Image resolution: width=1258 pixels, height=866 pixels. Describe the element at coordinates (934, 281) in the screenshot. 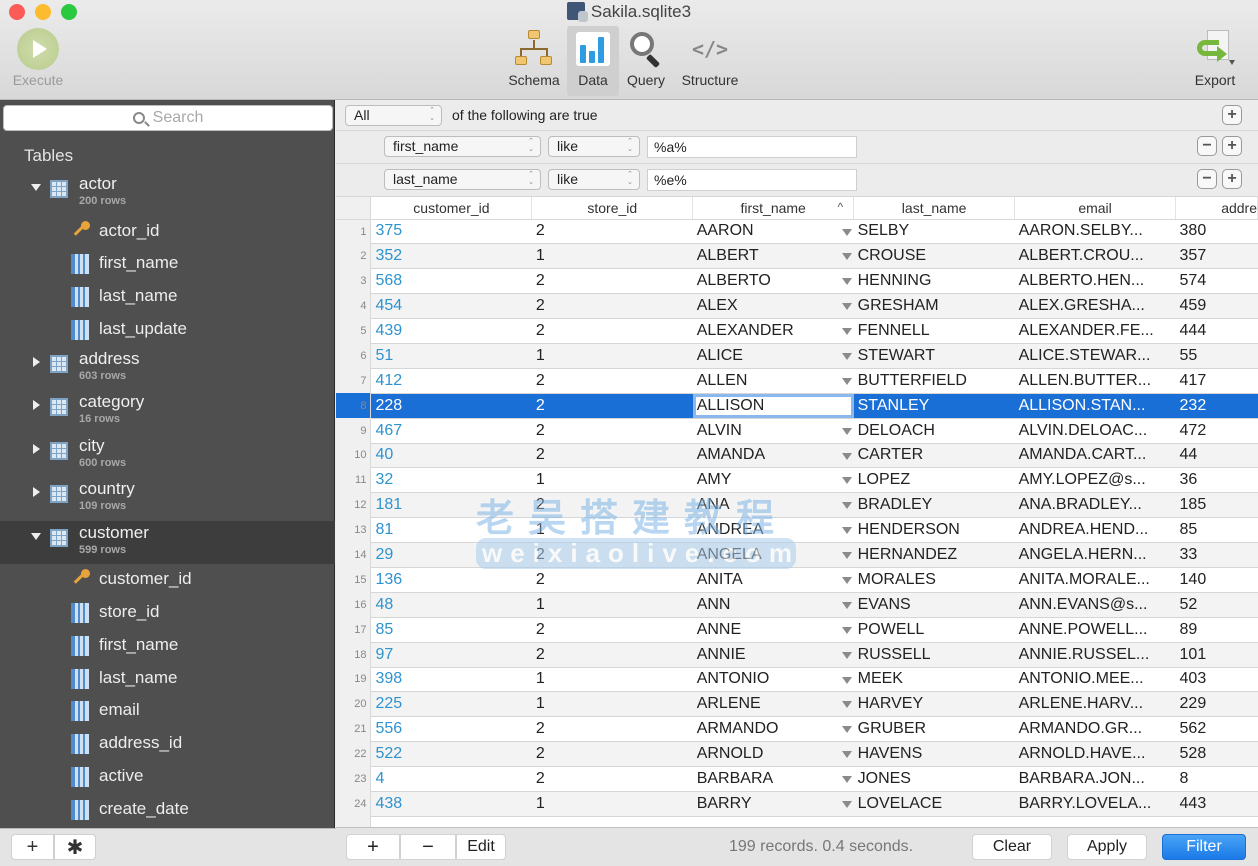

I see `cell-last-name: HENNING` at that location.